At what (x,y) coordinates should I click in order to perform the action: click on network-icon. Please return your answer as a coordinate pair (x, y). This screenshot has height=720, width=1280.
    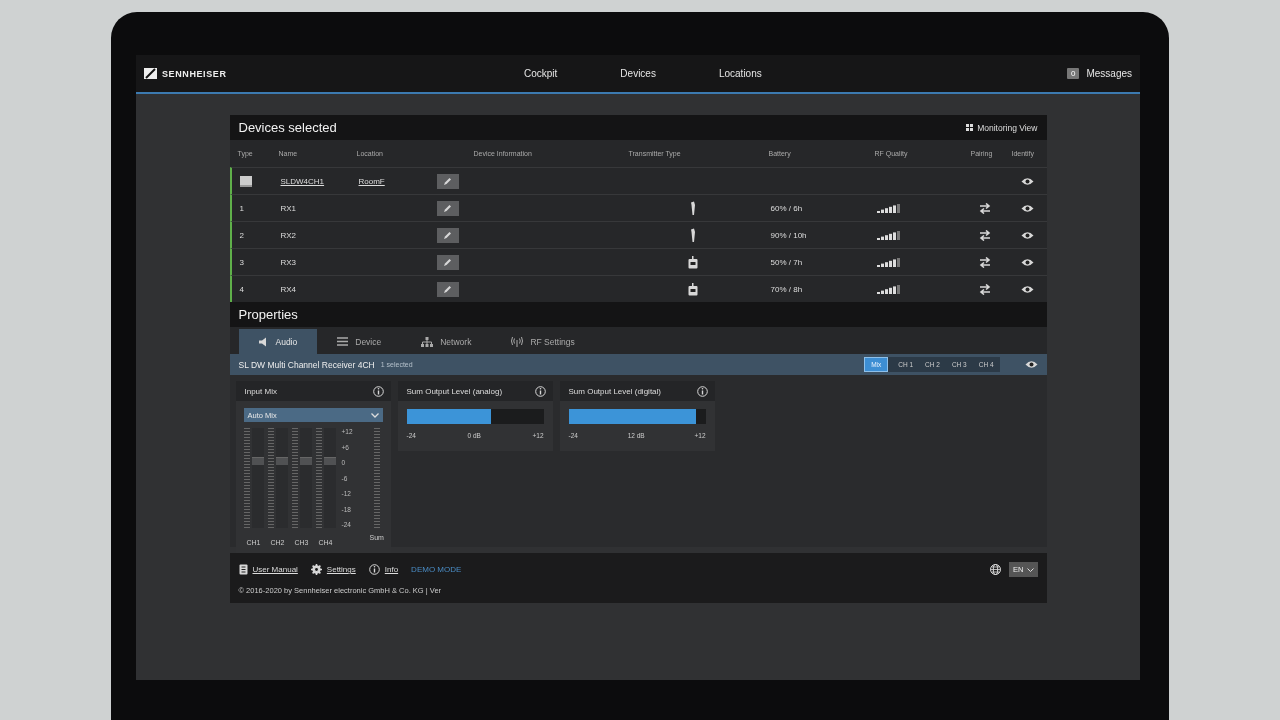
    Looking at the image, I should click on (427, 341).